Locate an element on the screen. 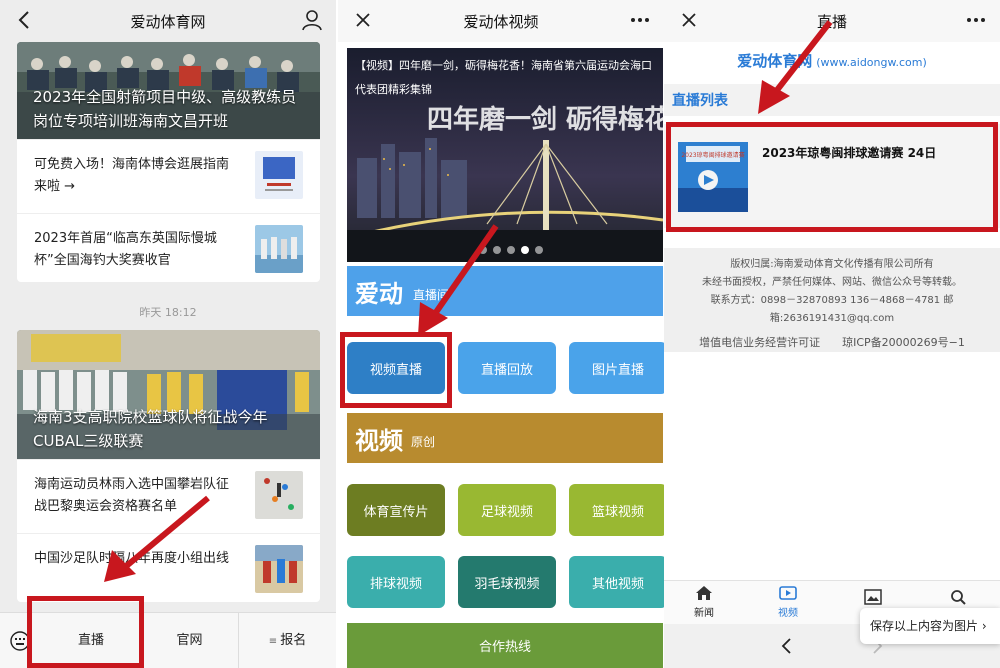 This screenshot has height=668, width=1000. list-item: 可免费入场！海南体博会逛展指南来啦 → is located at coordinates (168, 176).